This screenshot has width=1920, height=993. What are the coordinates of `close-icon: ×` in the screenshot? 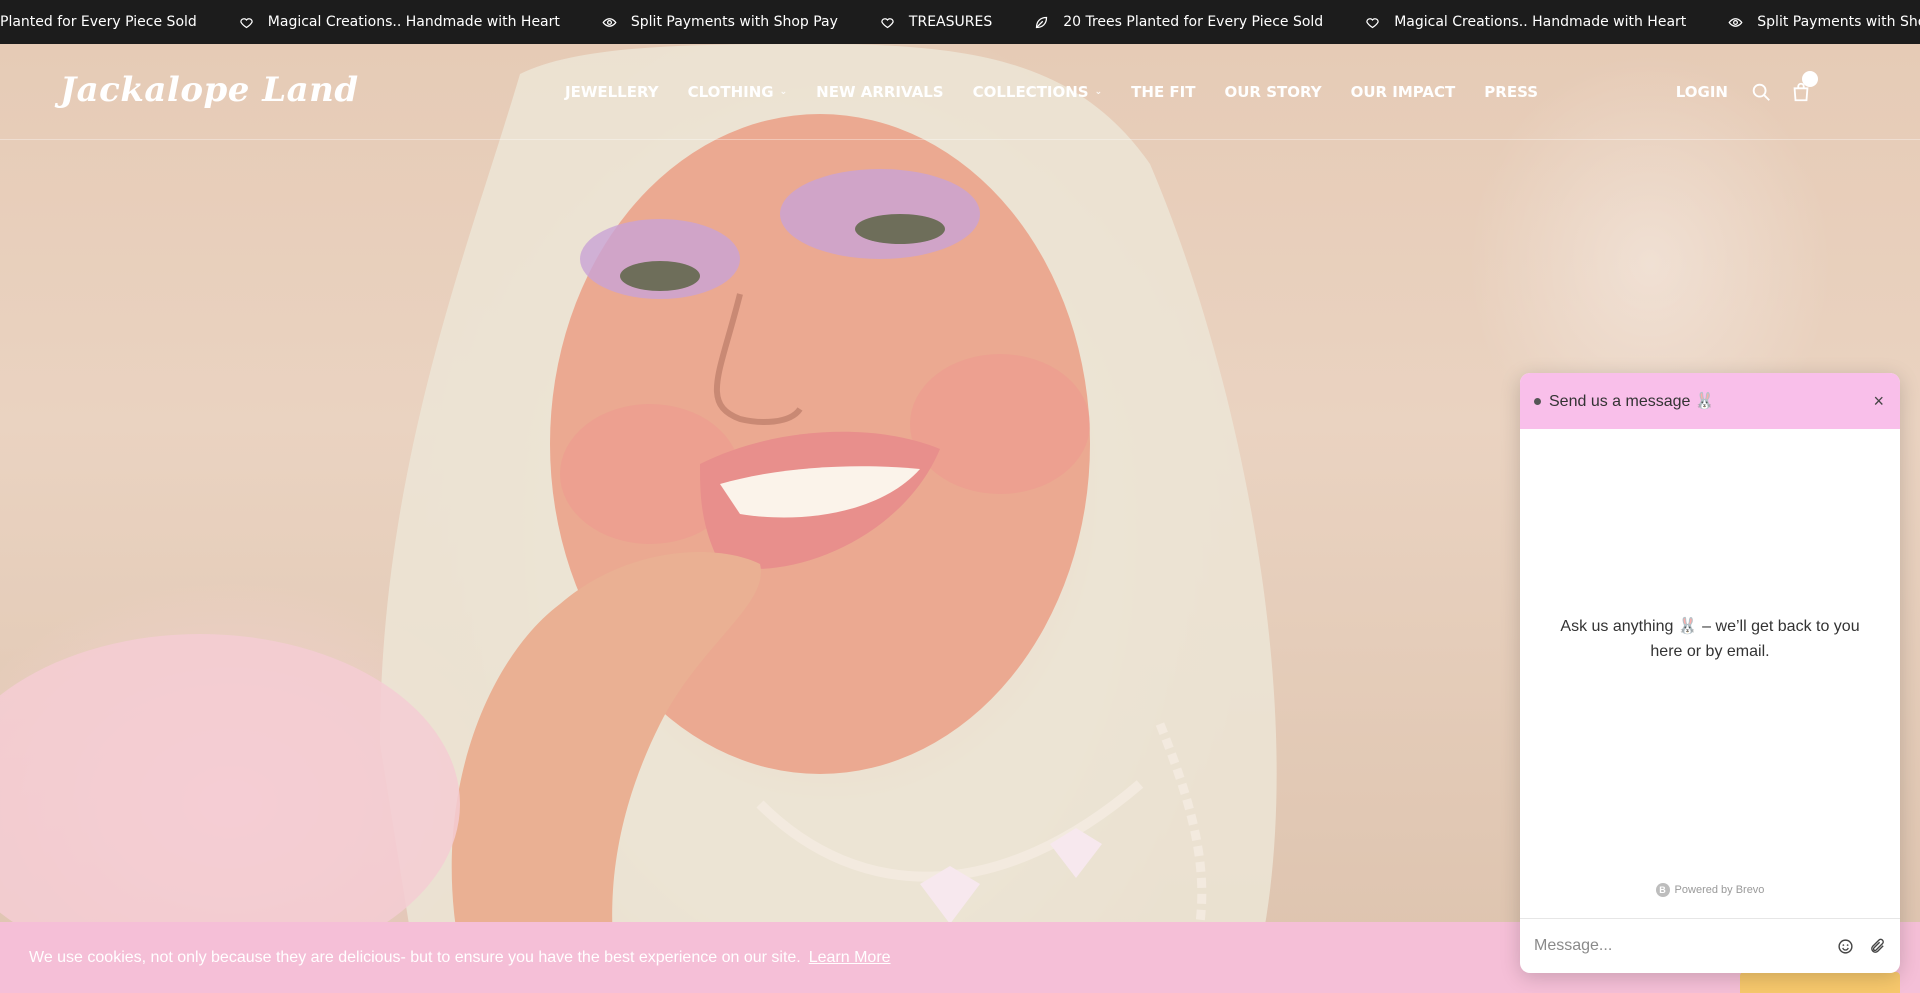 It's located at (1878, 401).